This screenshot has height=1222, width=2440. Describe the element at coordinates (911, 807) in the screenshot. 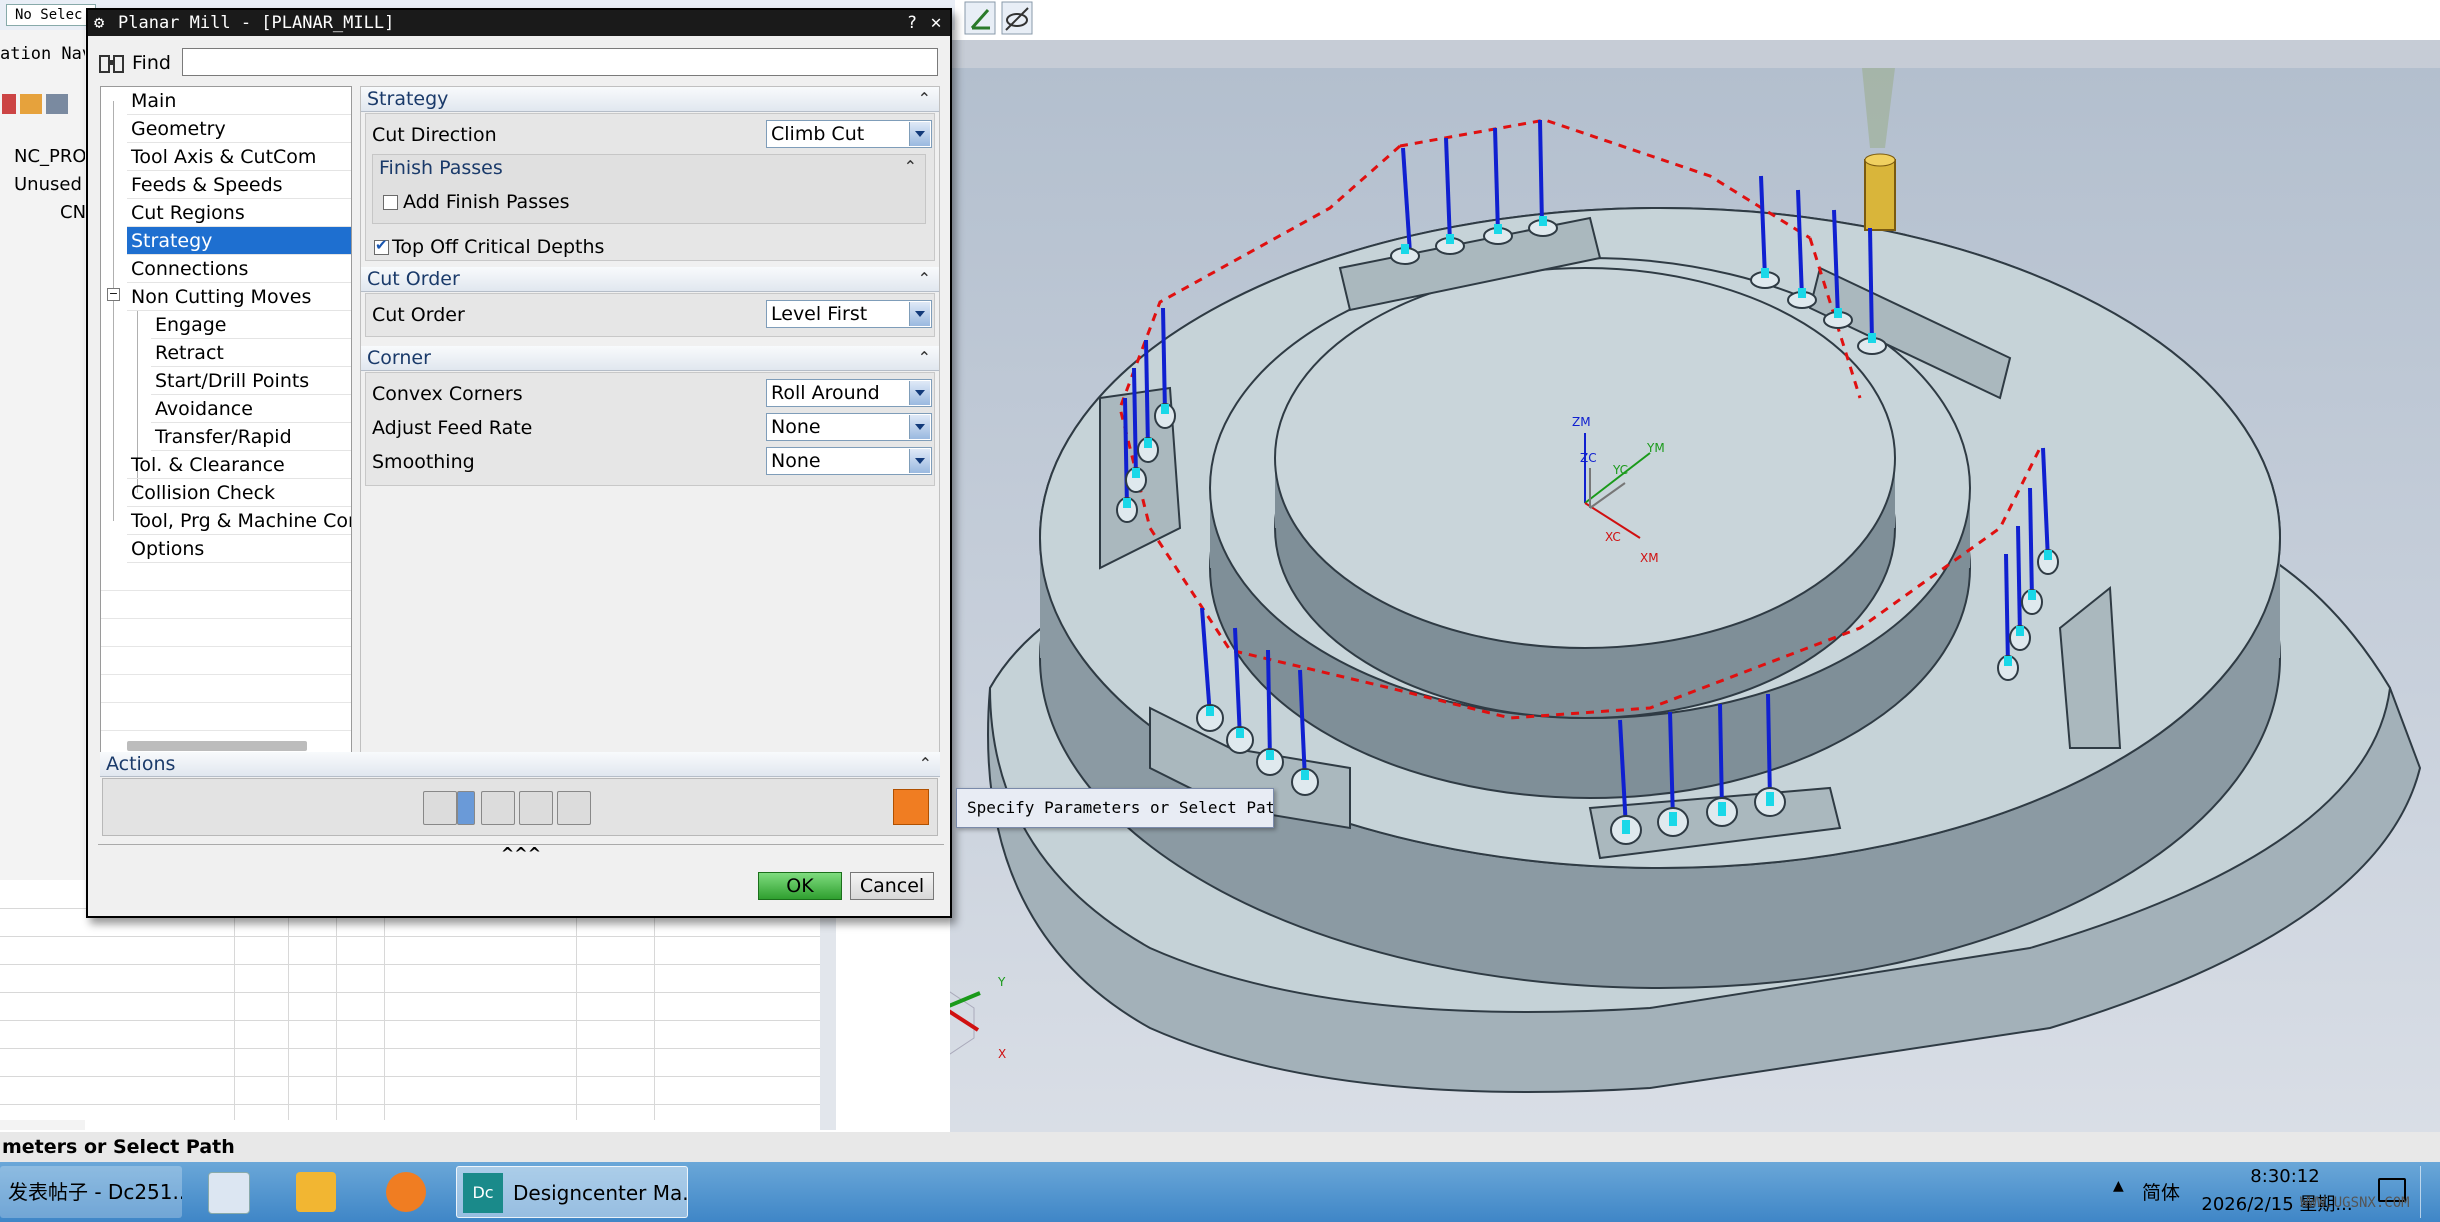

I see `specify-path-icon` at that location.